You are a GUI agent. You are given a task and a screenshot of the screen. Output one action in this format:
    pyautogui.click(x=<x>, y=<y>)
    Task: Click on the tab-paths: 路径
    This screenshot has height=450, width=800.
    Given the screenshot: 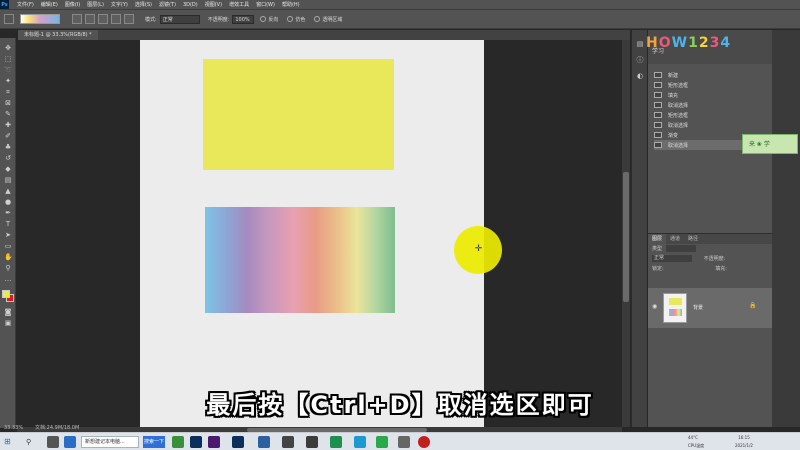 What is the action you would take?
    pyautogui.click(x=693, y=239)
    